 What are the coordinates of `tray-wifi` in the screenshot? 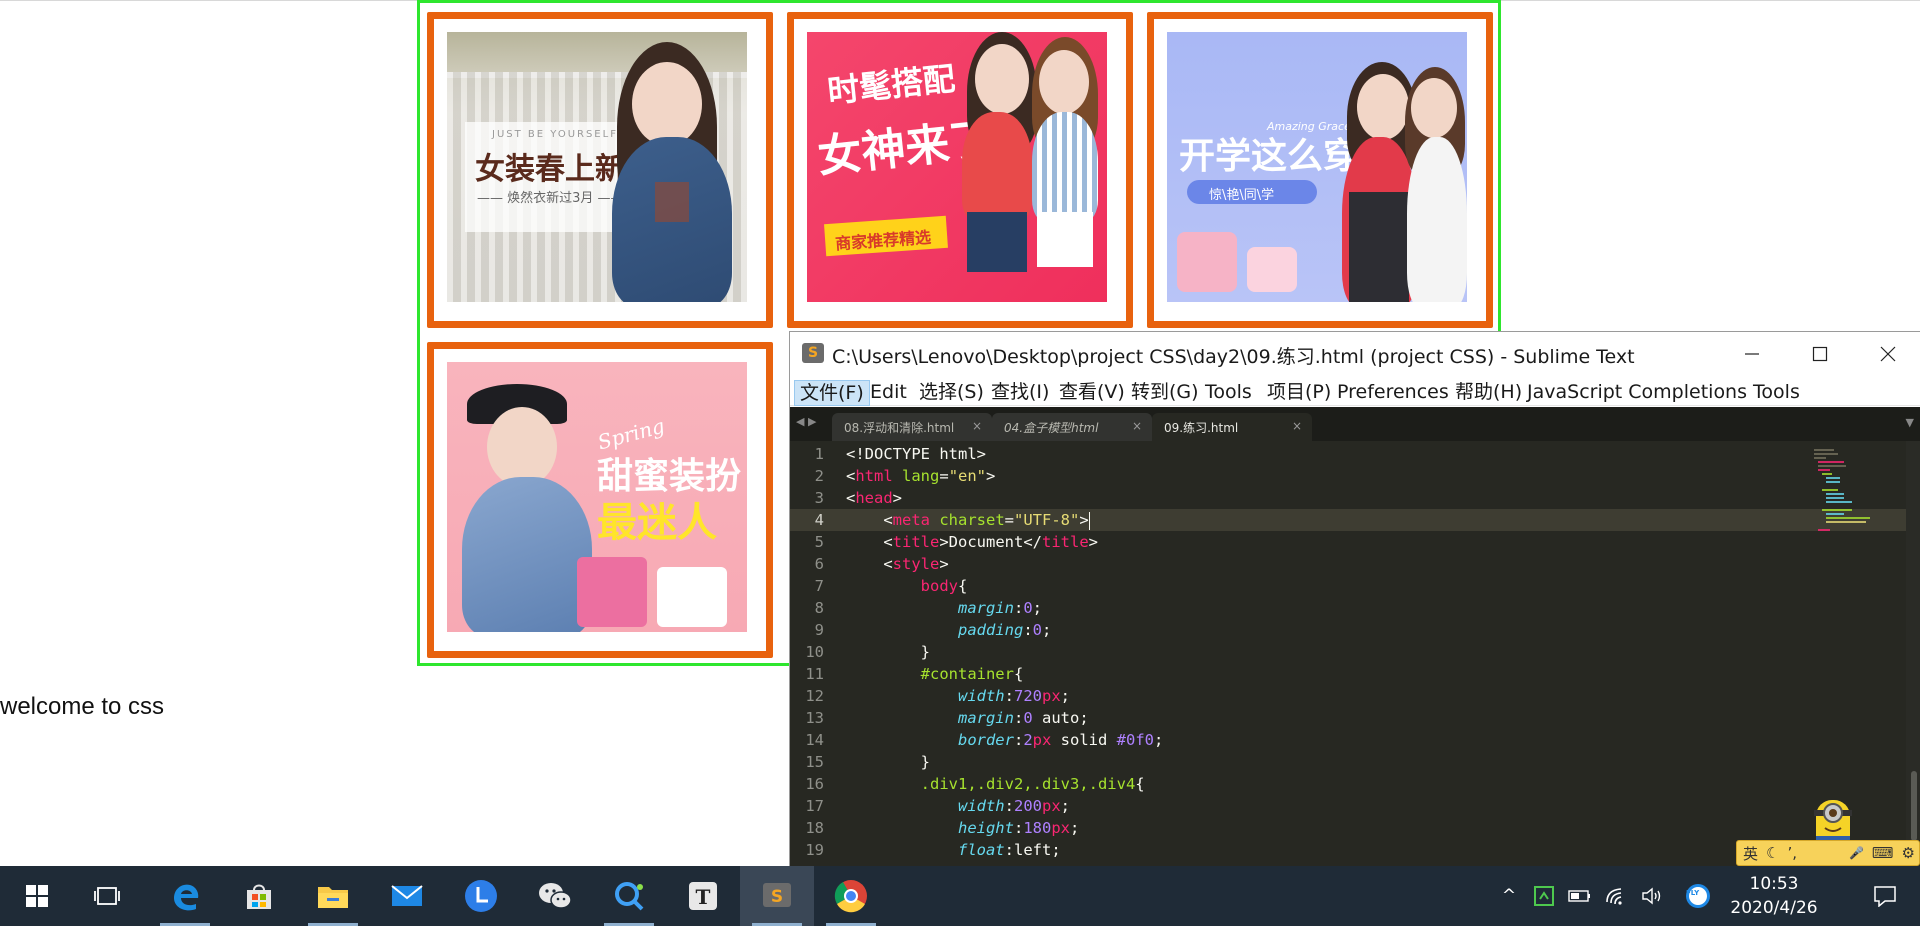 It's located at (1616, 896).